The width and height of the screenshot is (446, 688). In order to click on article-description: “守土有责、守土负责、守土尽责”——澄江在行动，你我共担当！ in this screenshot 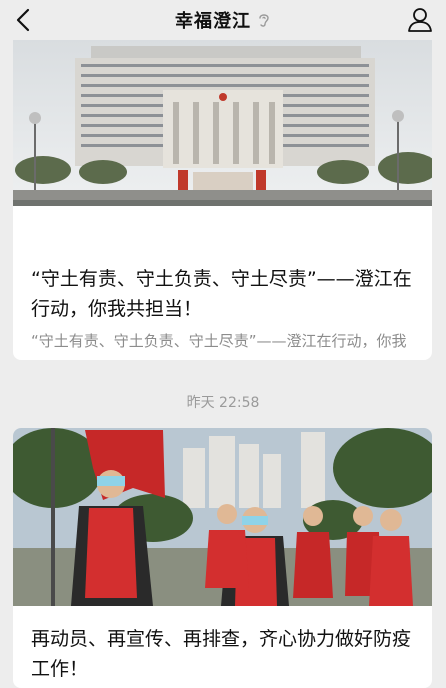, I will do `click(219, 346)`.